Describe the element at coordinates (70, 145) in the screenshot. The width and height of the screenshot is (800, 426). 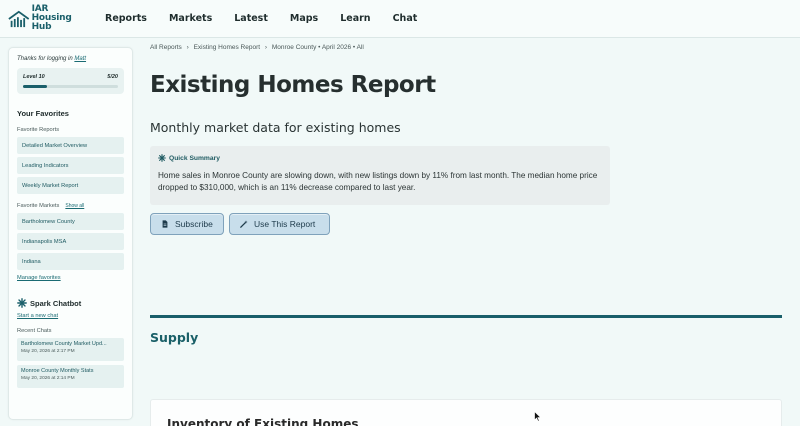
I see `favorite-report-item: Detailed Market Overview` at that location.